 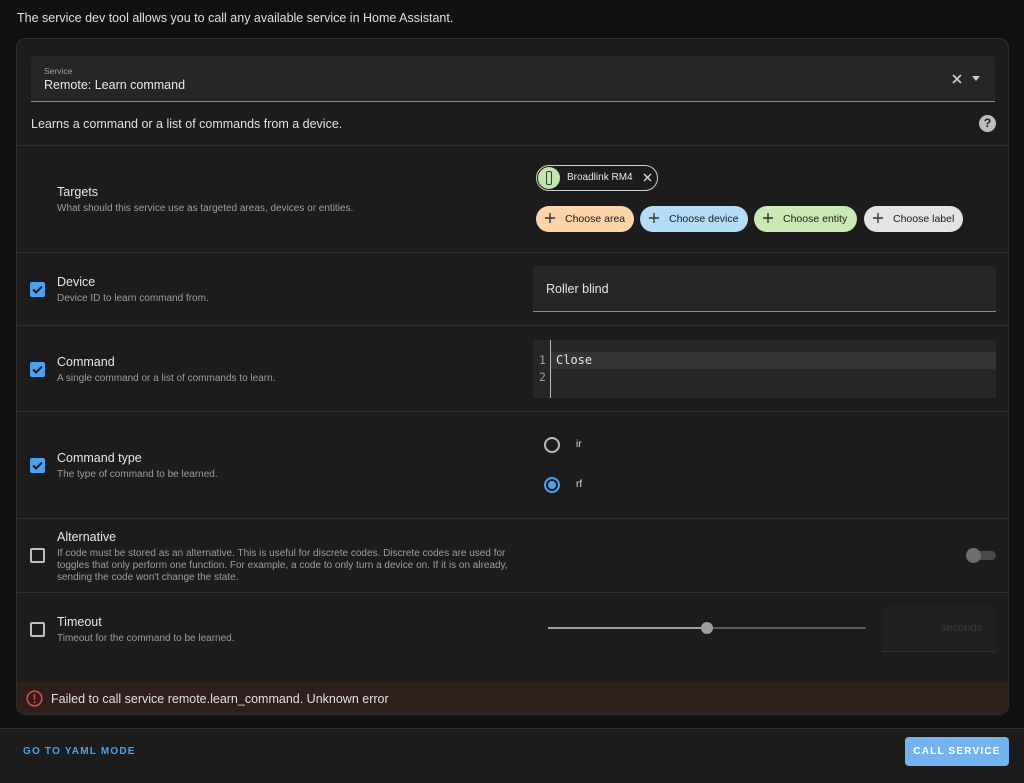 What do you see at coordinates (773, 360) in the screenshot?
I see `active-line-highlight` at bounding box center [773, 360].